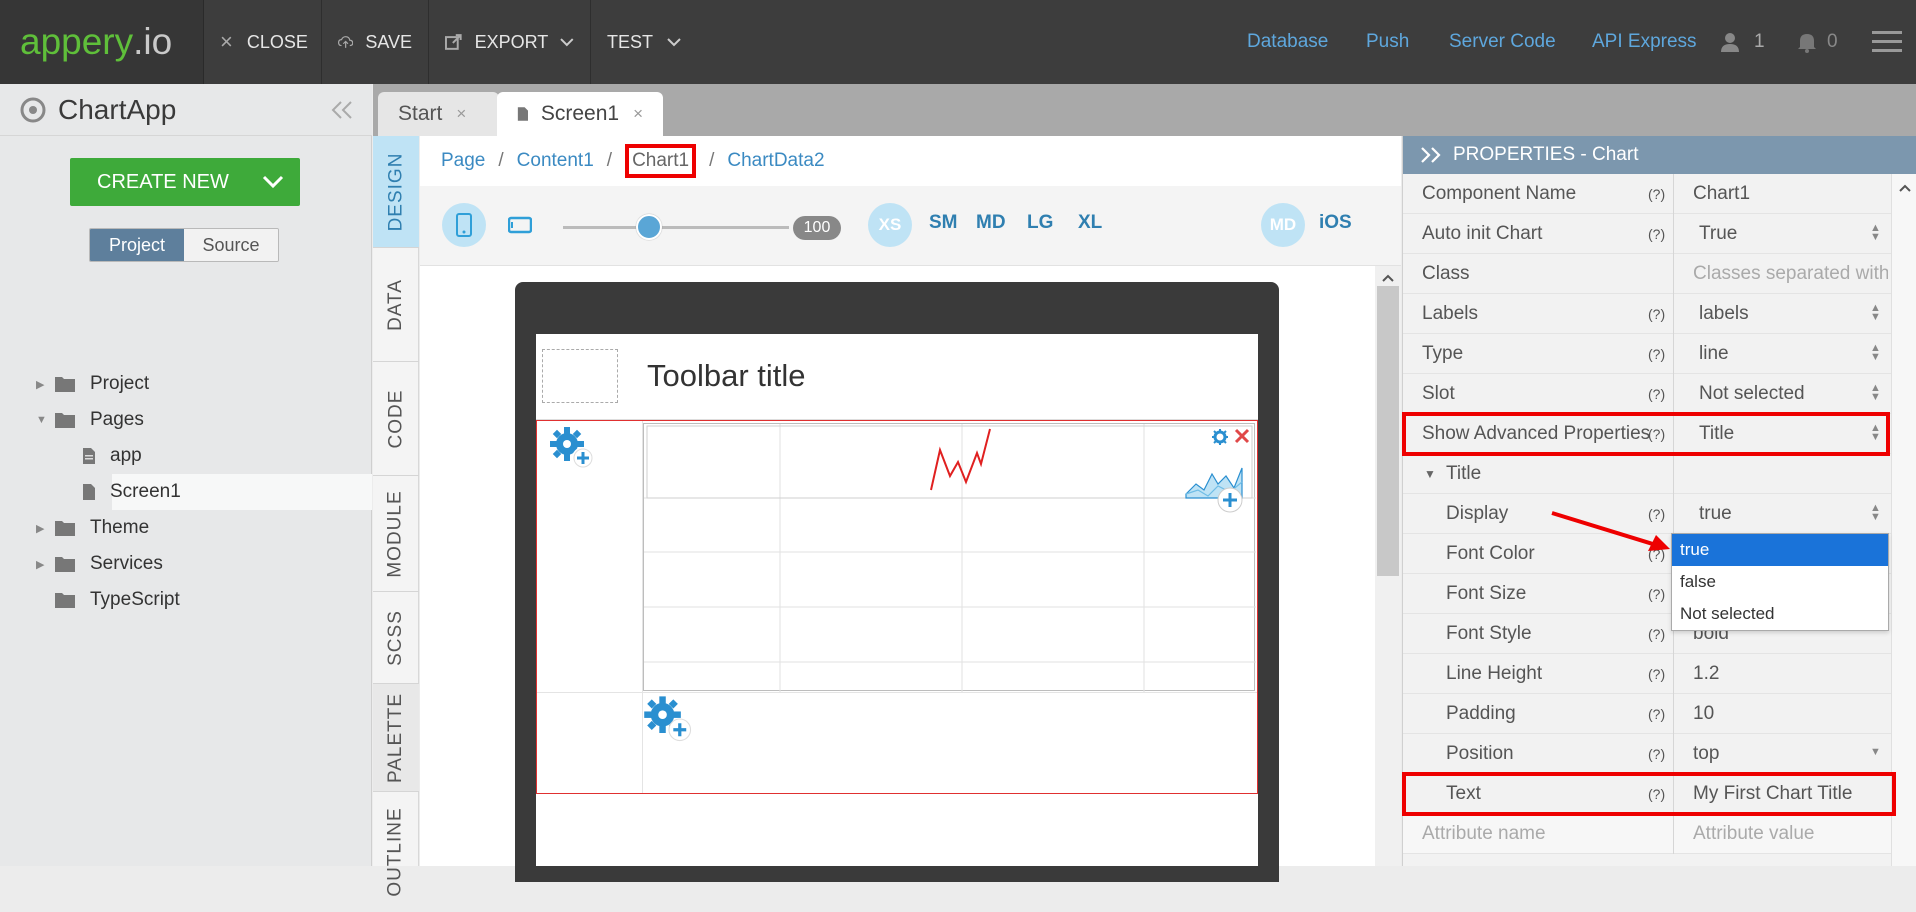 The height and width of the screenshot is (912, 1916). Describe the element at coordinates (949, 557) in the screenshot. I see `chart-component` at that location.